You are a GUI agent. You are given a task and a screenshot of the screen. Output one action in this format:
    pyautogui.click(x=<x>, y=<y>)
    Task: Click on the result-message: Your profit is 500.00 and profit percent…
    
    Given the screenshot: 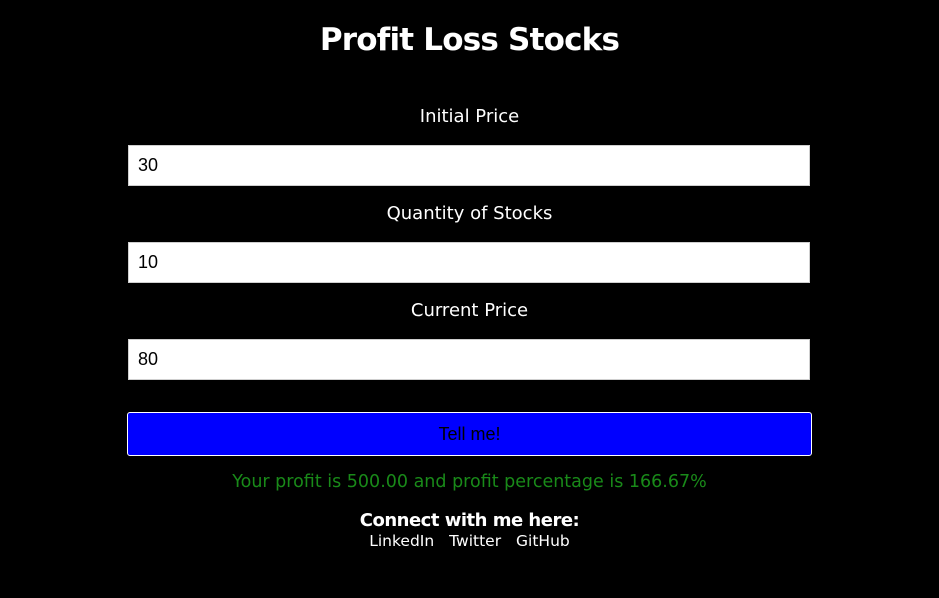 What is the action you would take?
    pyautogui.click(x=469, y=482)
    